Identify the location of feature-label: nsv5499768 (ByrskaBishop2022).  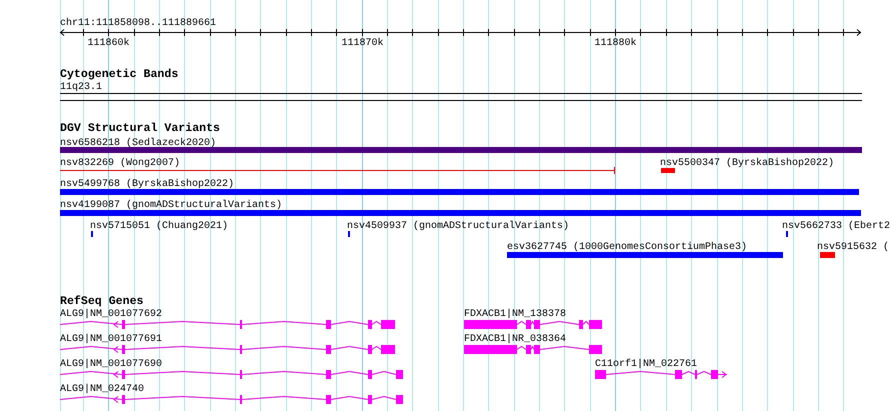
(147, 184).